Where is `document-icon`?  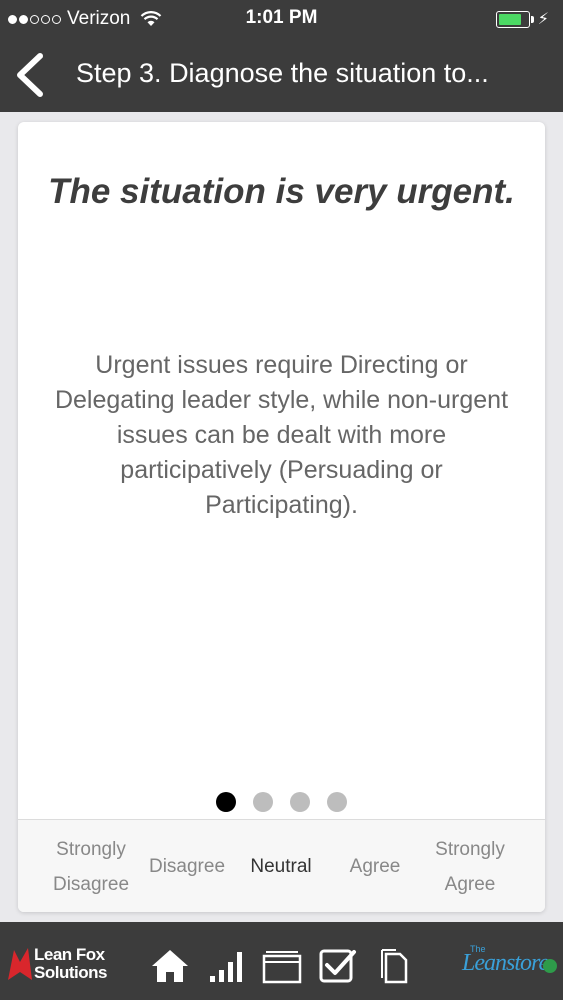
document-icon is located at coordinates (394, 966).